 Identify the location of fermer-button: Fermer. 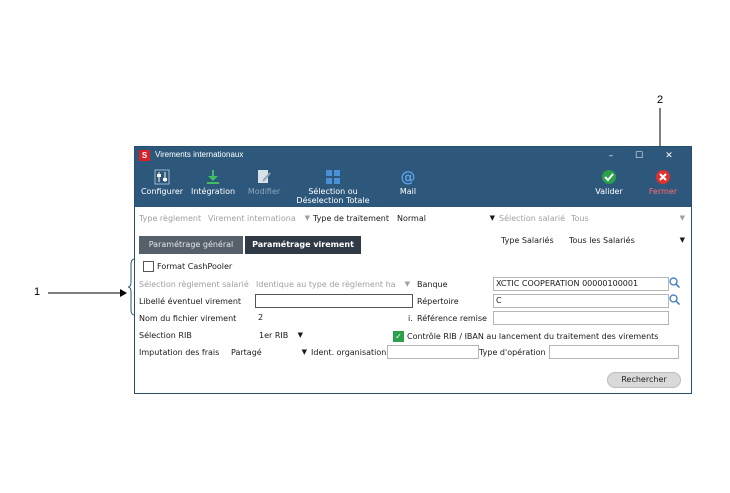
(663, 182).